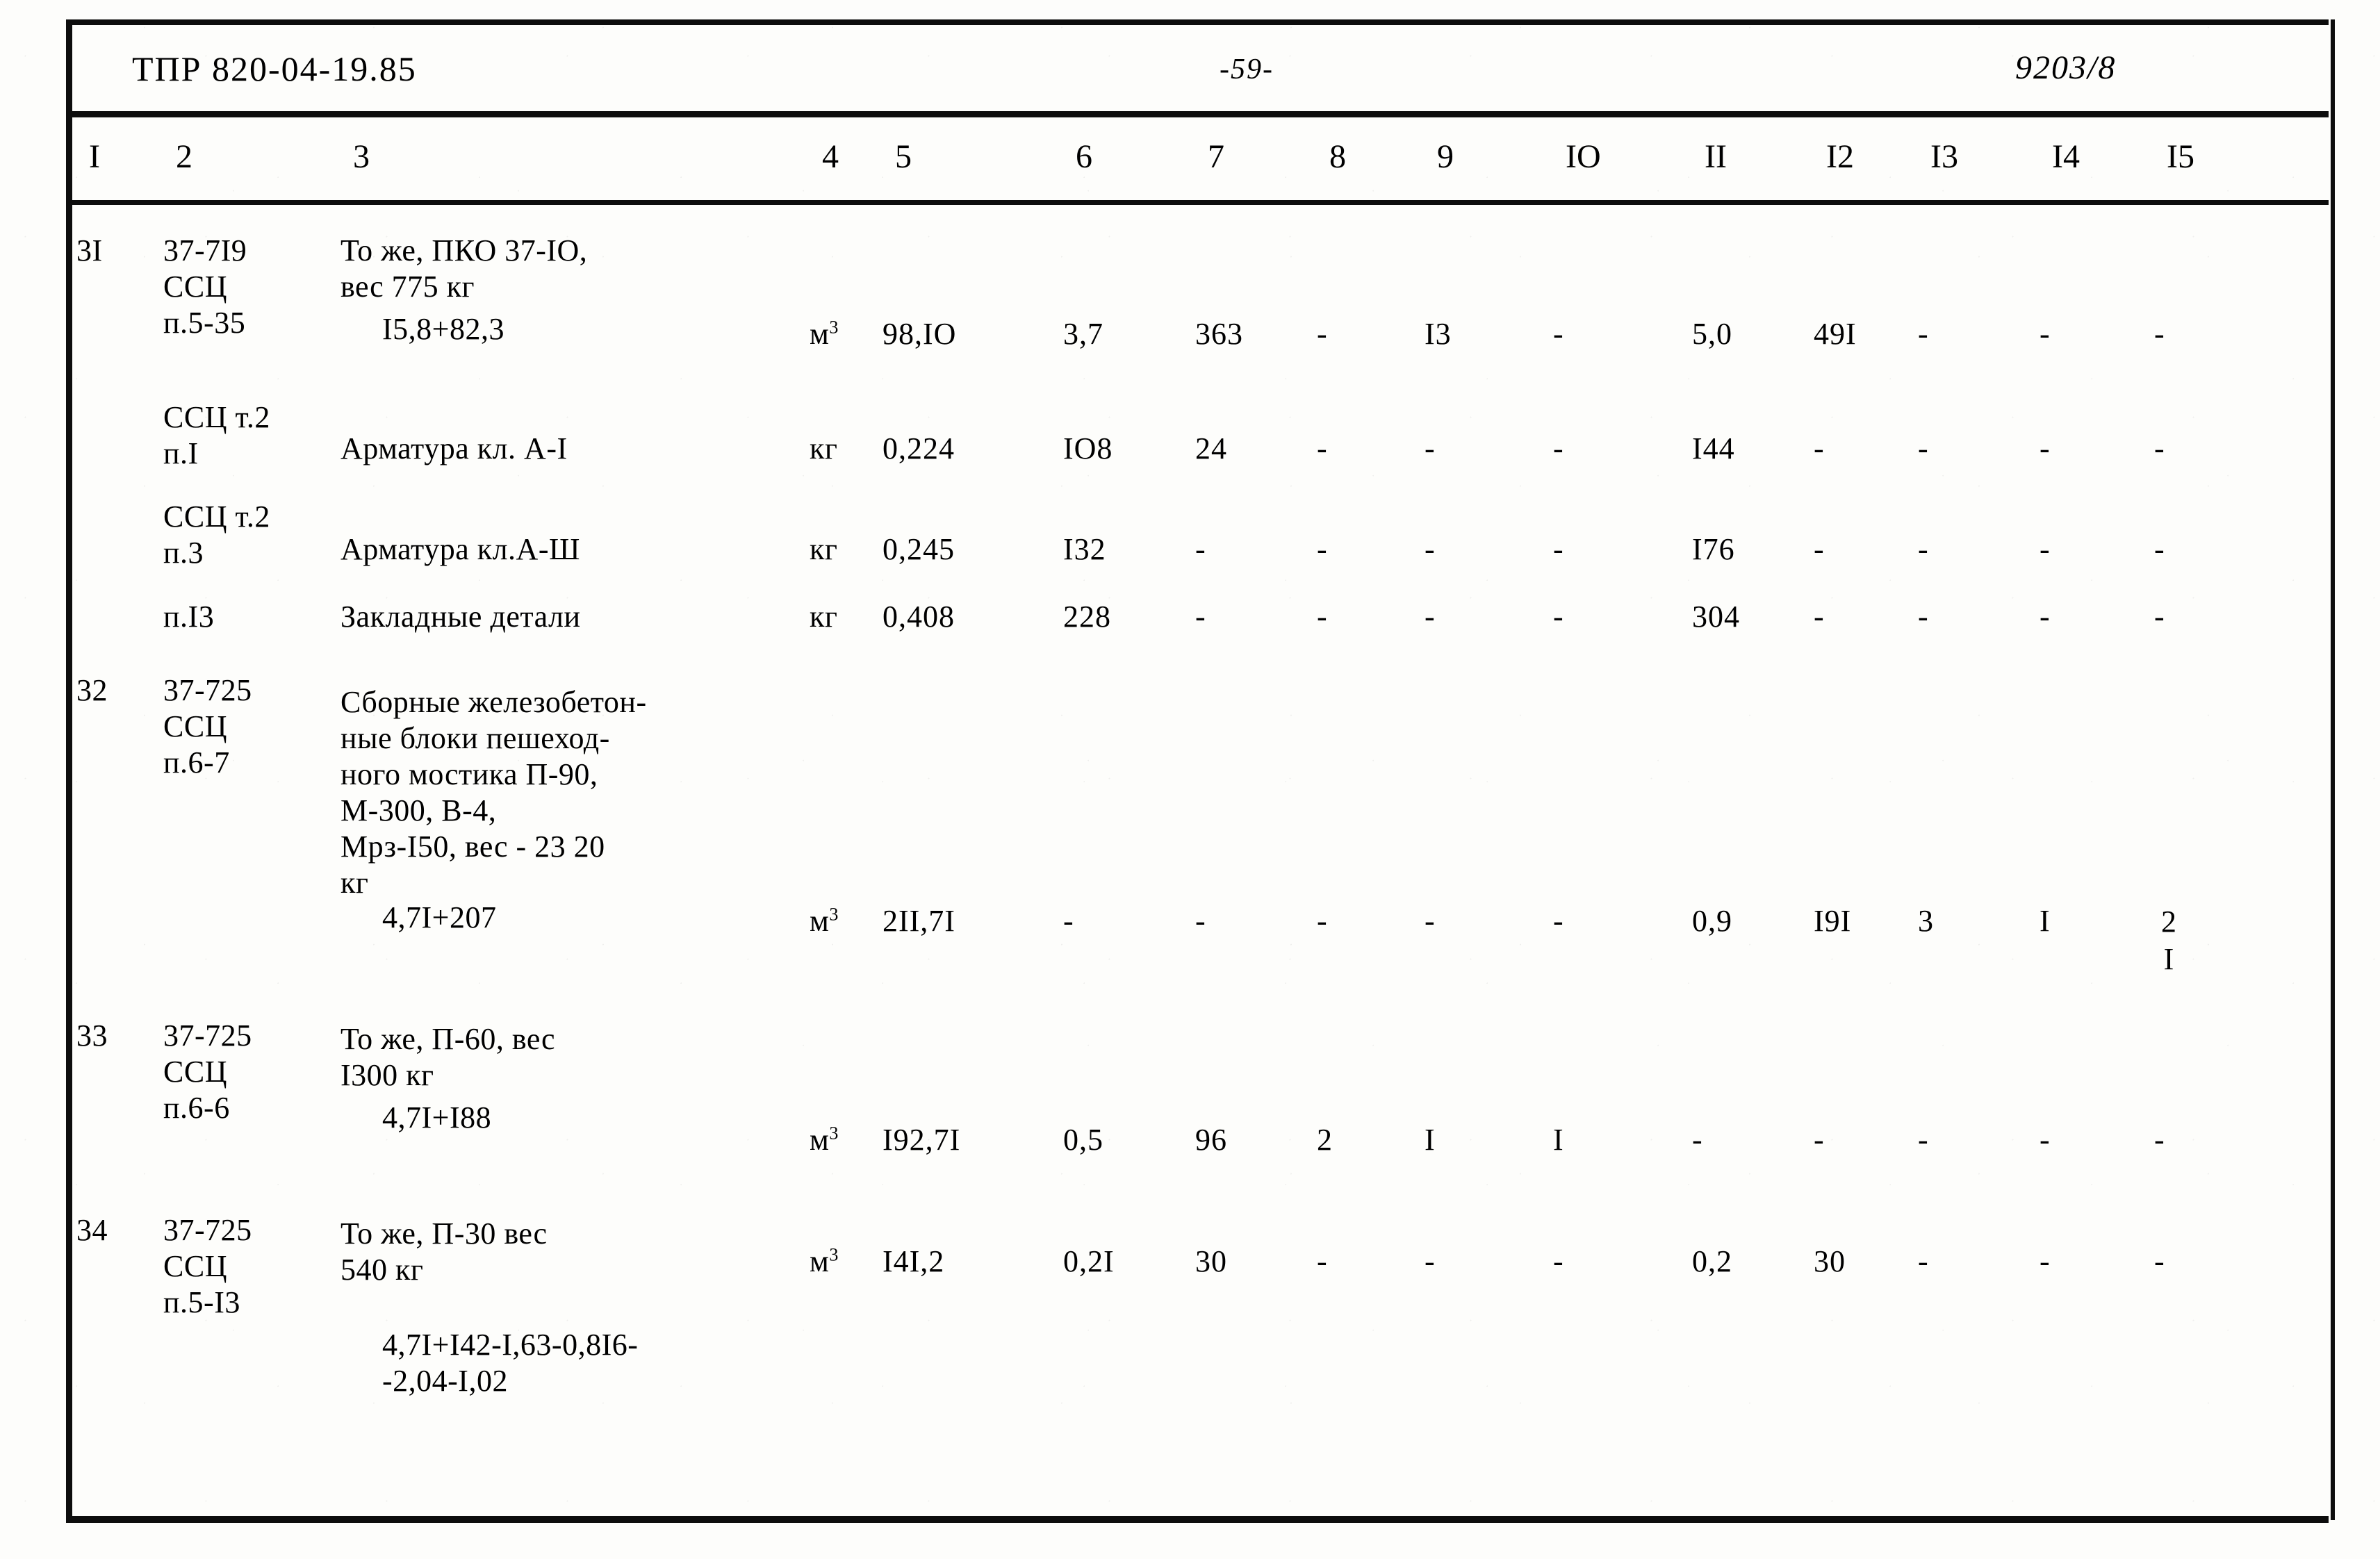 This screenshot has width=2380, height=1559. Describe the element at coordinates (92, 1035) in the screenshot. I see `row-number: 33` at that location.